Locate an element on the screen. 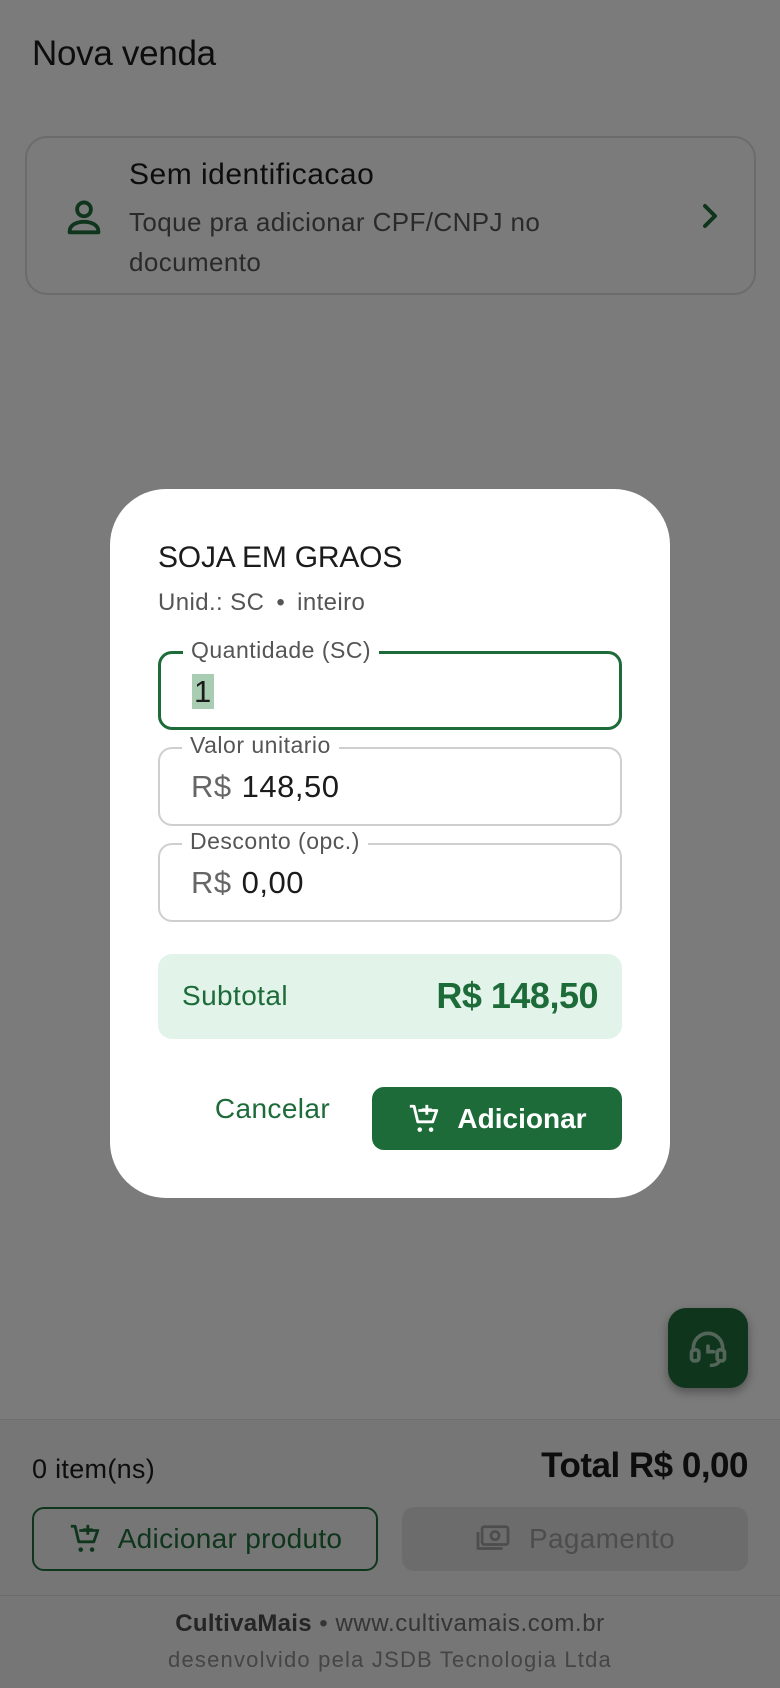 The image size is (780, 1688). subtotal-label: Subtotal is located at coordinates (235, 995).